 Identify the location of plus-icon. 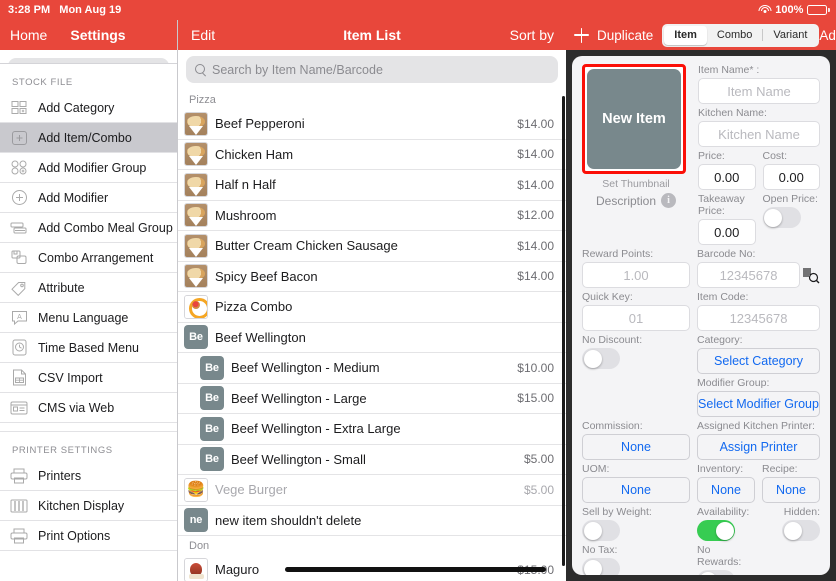
(581, 35).